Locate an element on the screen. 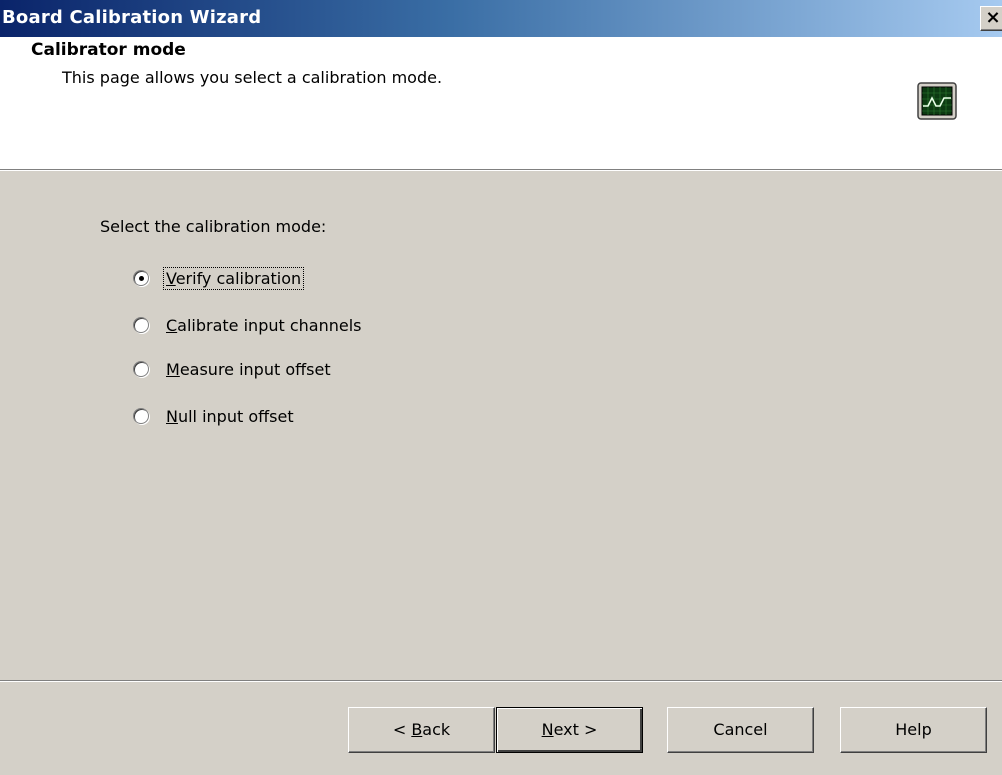  mode-prompt: Select the calibration mode: is located at coordinates (213, 226).